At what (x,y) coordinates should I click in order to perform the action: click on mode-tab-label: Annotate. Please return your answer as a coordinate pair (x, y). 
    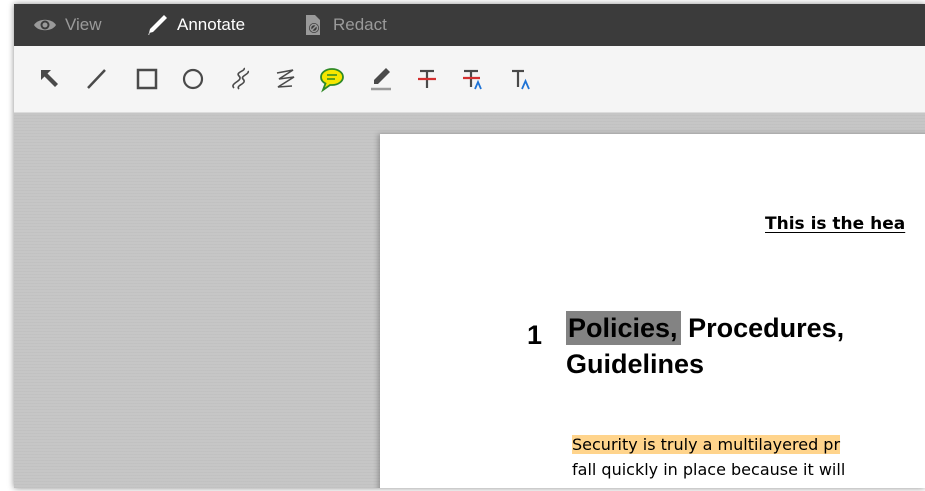
    Looking at the image, I should click on (211, 24).